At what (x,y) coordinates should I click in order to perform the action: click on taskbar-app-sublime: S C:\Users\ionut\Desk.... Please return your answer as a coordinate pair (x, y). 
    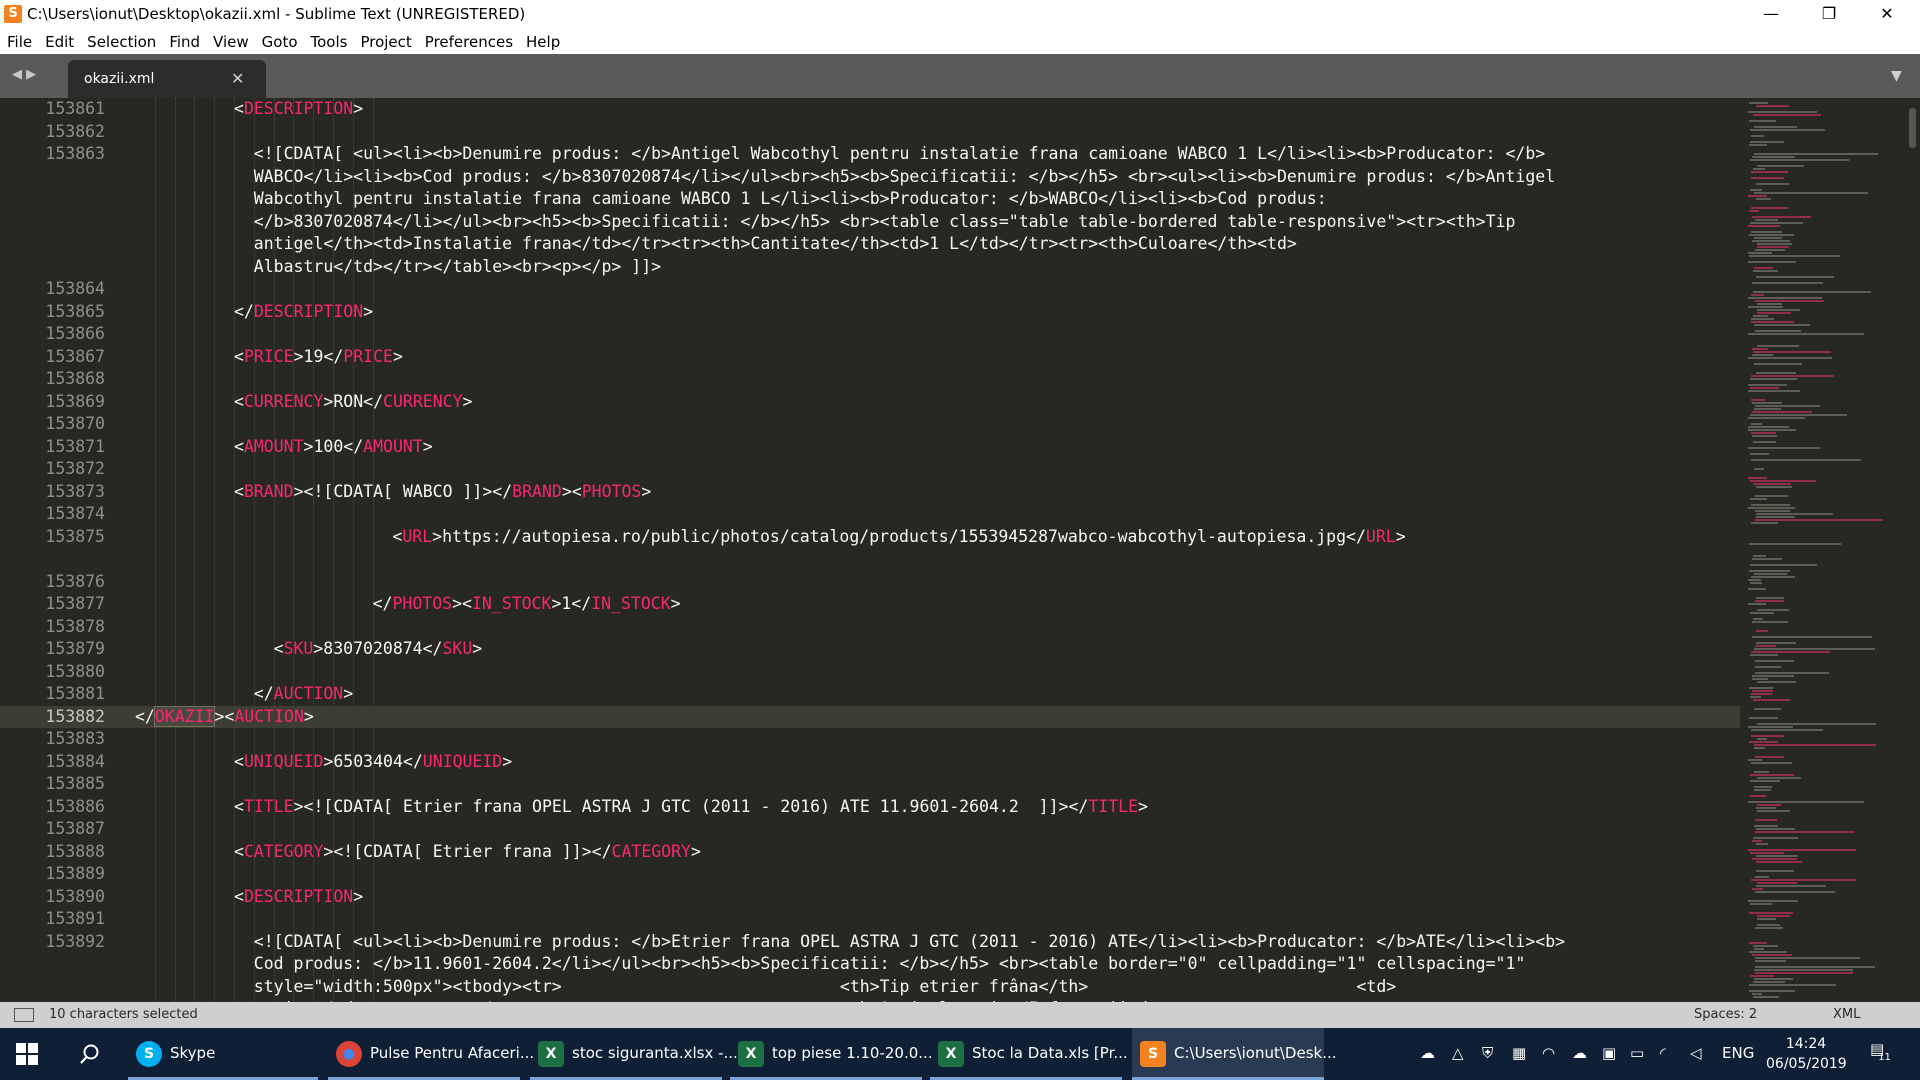
    Looking at the image, I should click on (1234, 1054).